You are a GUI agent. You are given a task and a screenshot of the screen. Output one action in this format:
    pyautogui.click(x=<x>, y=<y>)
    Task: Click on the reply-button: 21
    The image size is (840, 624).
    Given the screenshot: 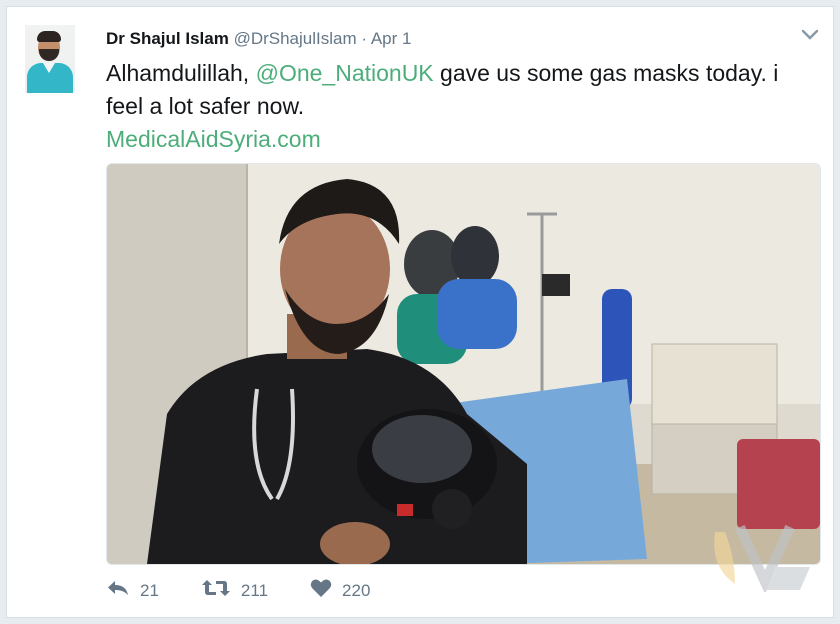 What is the action you would take?
    pyautogui.click(x=132, y=590)
    